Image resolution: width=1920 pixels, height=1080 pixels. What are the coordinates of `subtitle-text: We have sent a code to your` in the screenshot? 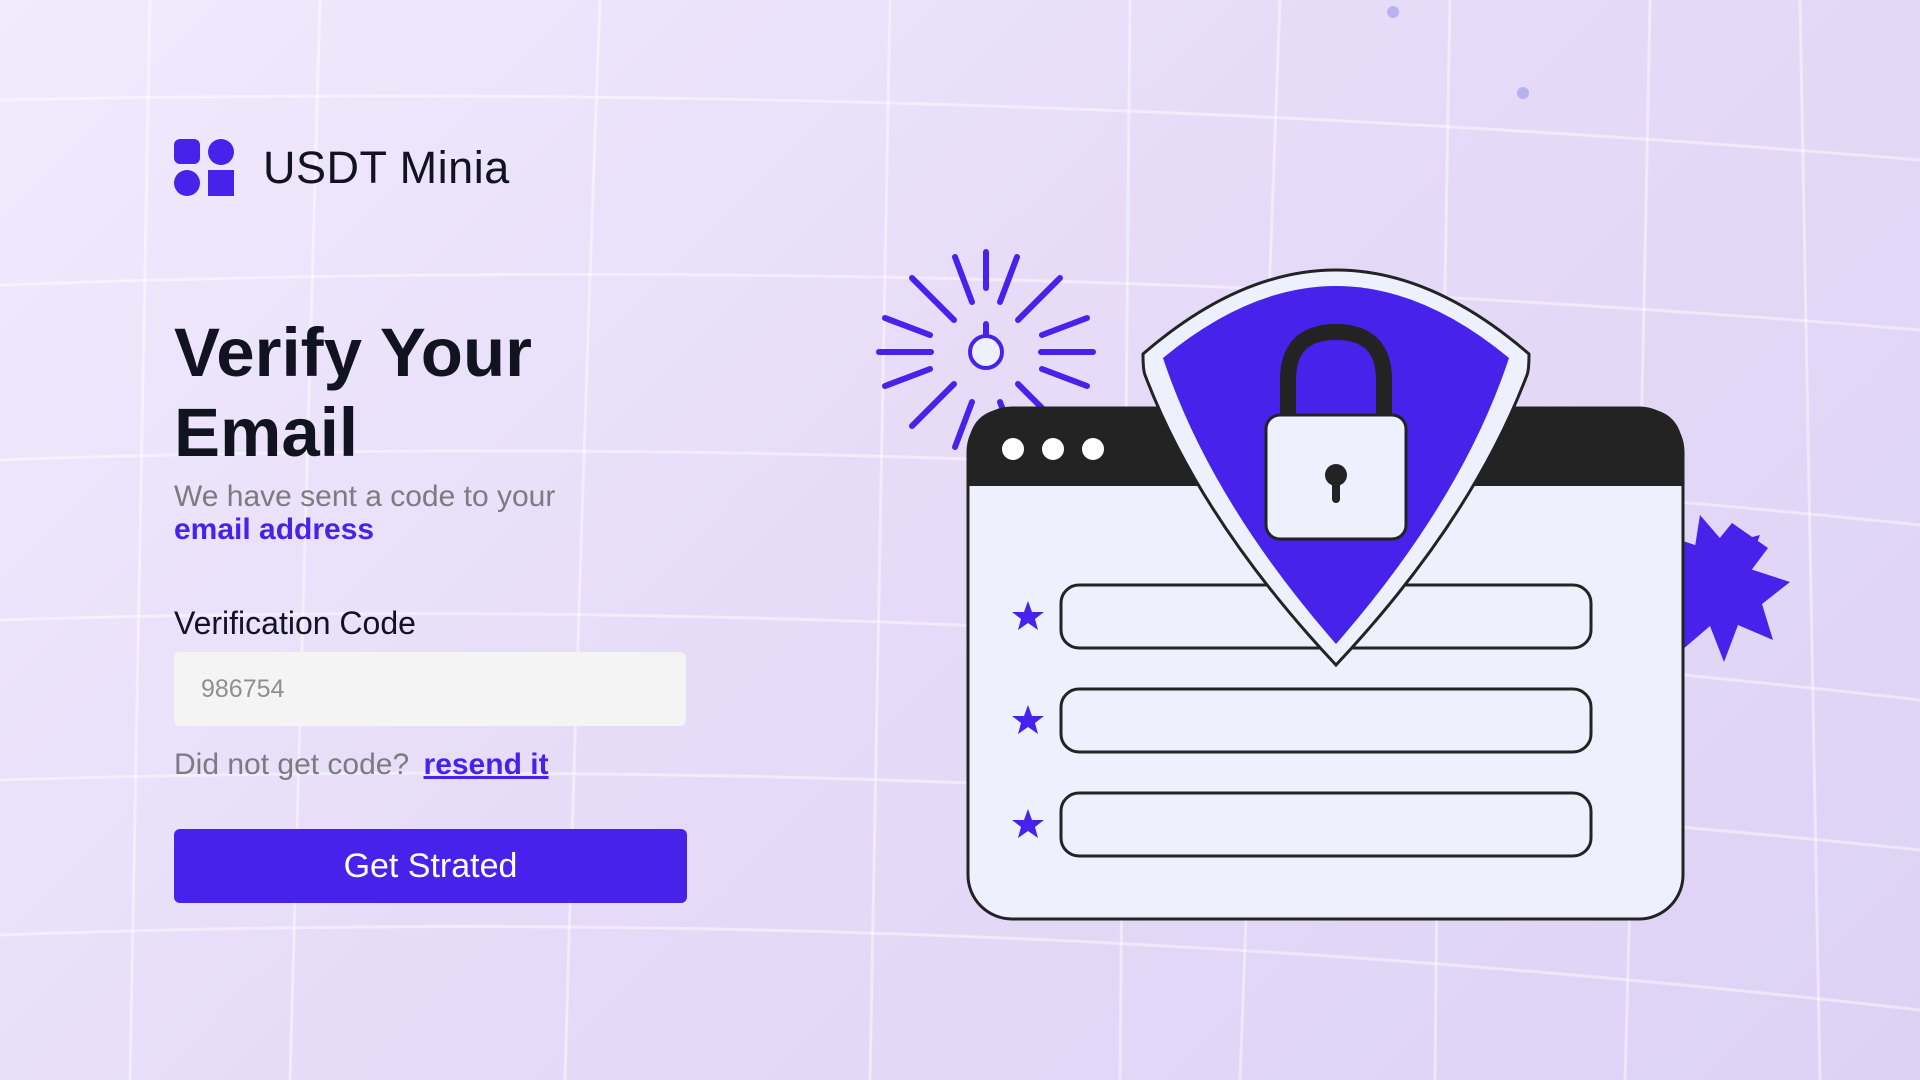 It's located at (365, 496).